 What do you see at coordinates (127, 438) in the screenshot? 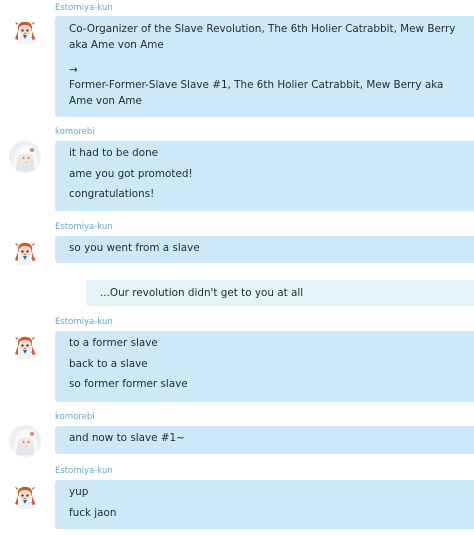
I see `message-text: and now to slave #1~` at bounding box center [127, 438].